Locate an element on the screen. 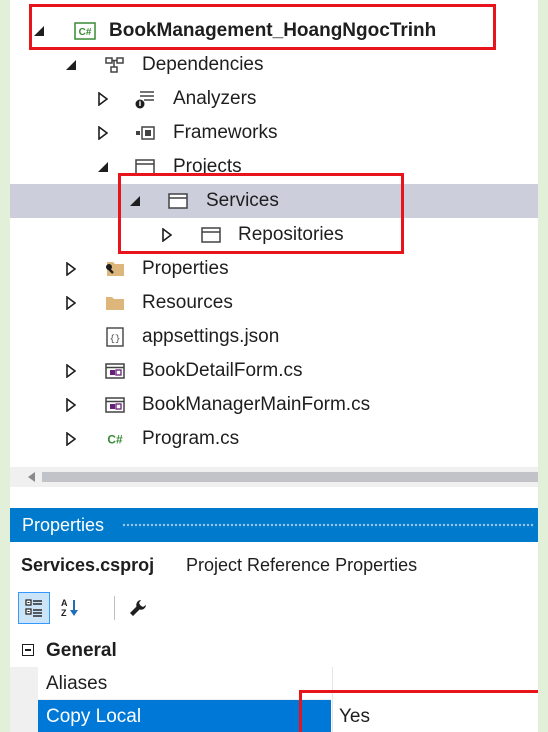  sort-alphabetical-icon: A Z is located at coordinates (69, 608).